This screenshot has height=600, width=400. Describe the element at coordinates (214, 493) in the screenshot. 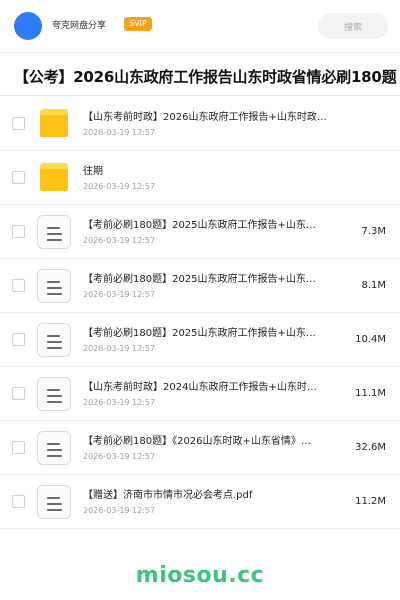

I see `file-name: 【赠送】济南市市情市况必会考点.pdf` at that location.